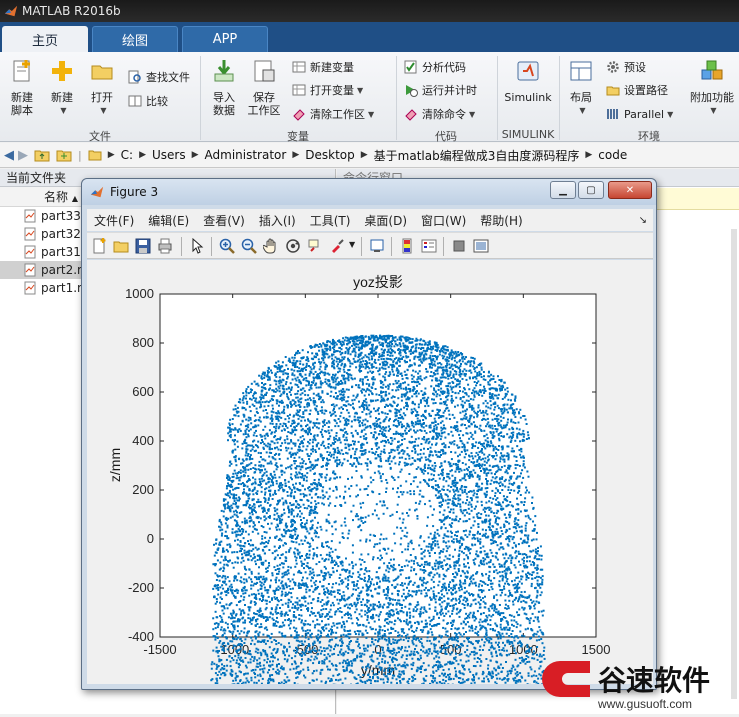 The width and height of the screenshot is (739, 717). What do you see at coordinates (352, 244) in the screenshot?
I see `brush-dropdown-icon: ▼` at bounding box center [352, 244].